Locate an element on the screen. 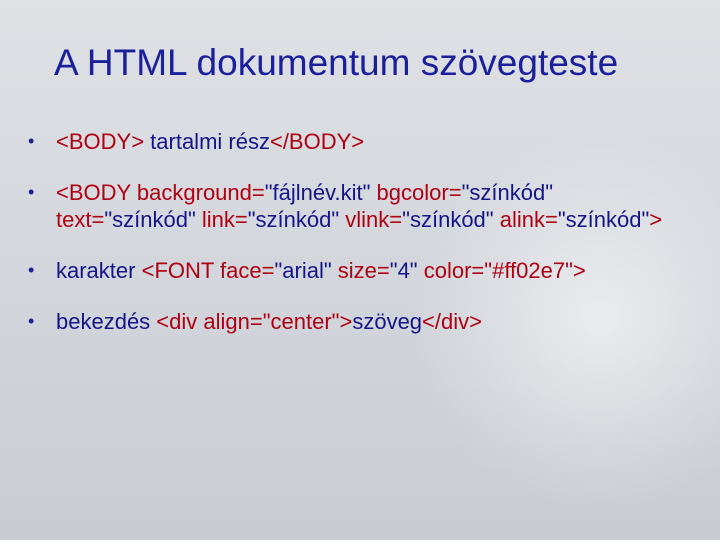 This screenshot has width=720, height=540. code-segment: > is located at coordinates (656, 219).